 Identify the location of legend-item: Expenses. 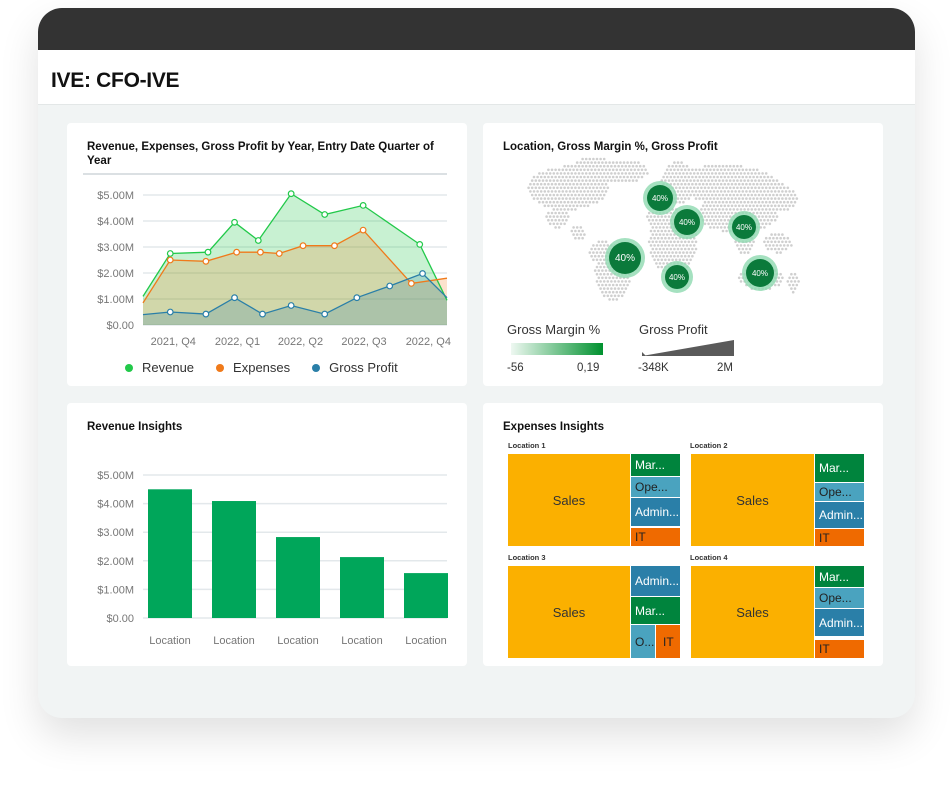
(253, 367).